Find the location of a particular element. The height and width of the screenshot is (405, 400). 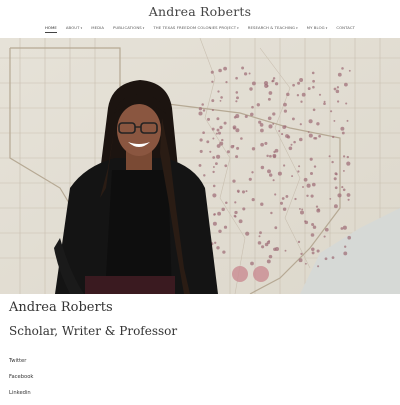

site-title: Andrea Roberts is located at coordinates (200, 11).